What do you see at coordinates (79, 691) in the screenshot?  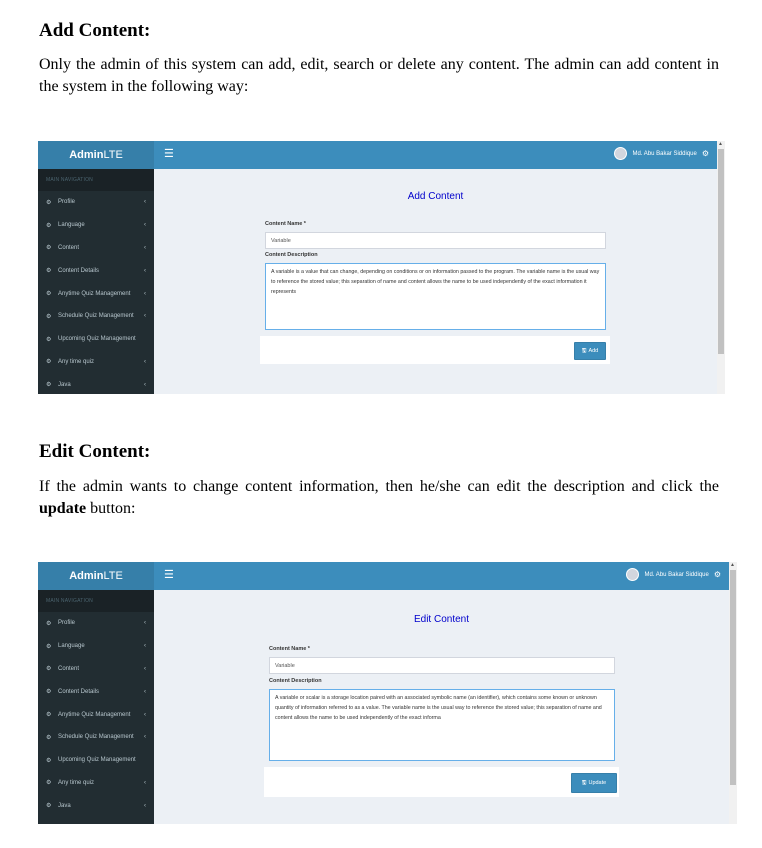 I see `sidebar-item-label: Content Details` at bounding box center [79, 691].